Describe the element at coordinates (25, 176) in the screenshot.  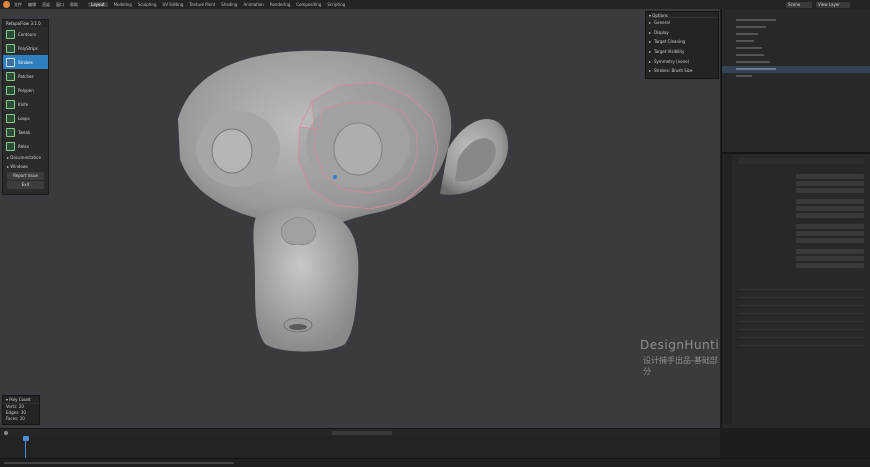
I see `report-issue-button: Report Issue` at that location.